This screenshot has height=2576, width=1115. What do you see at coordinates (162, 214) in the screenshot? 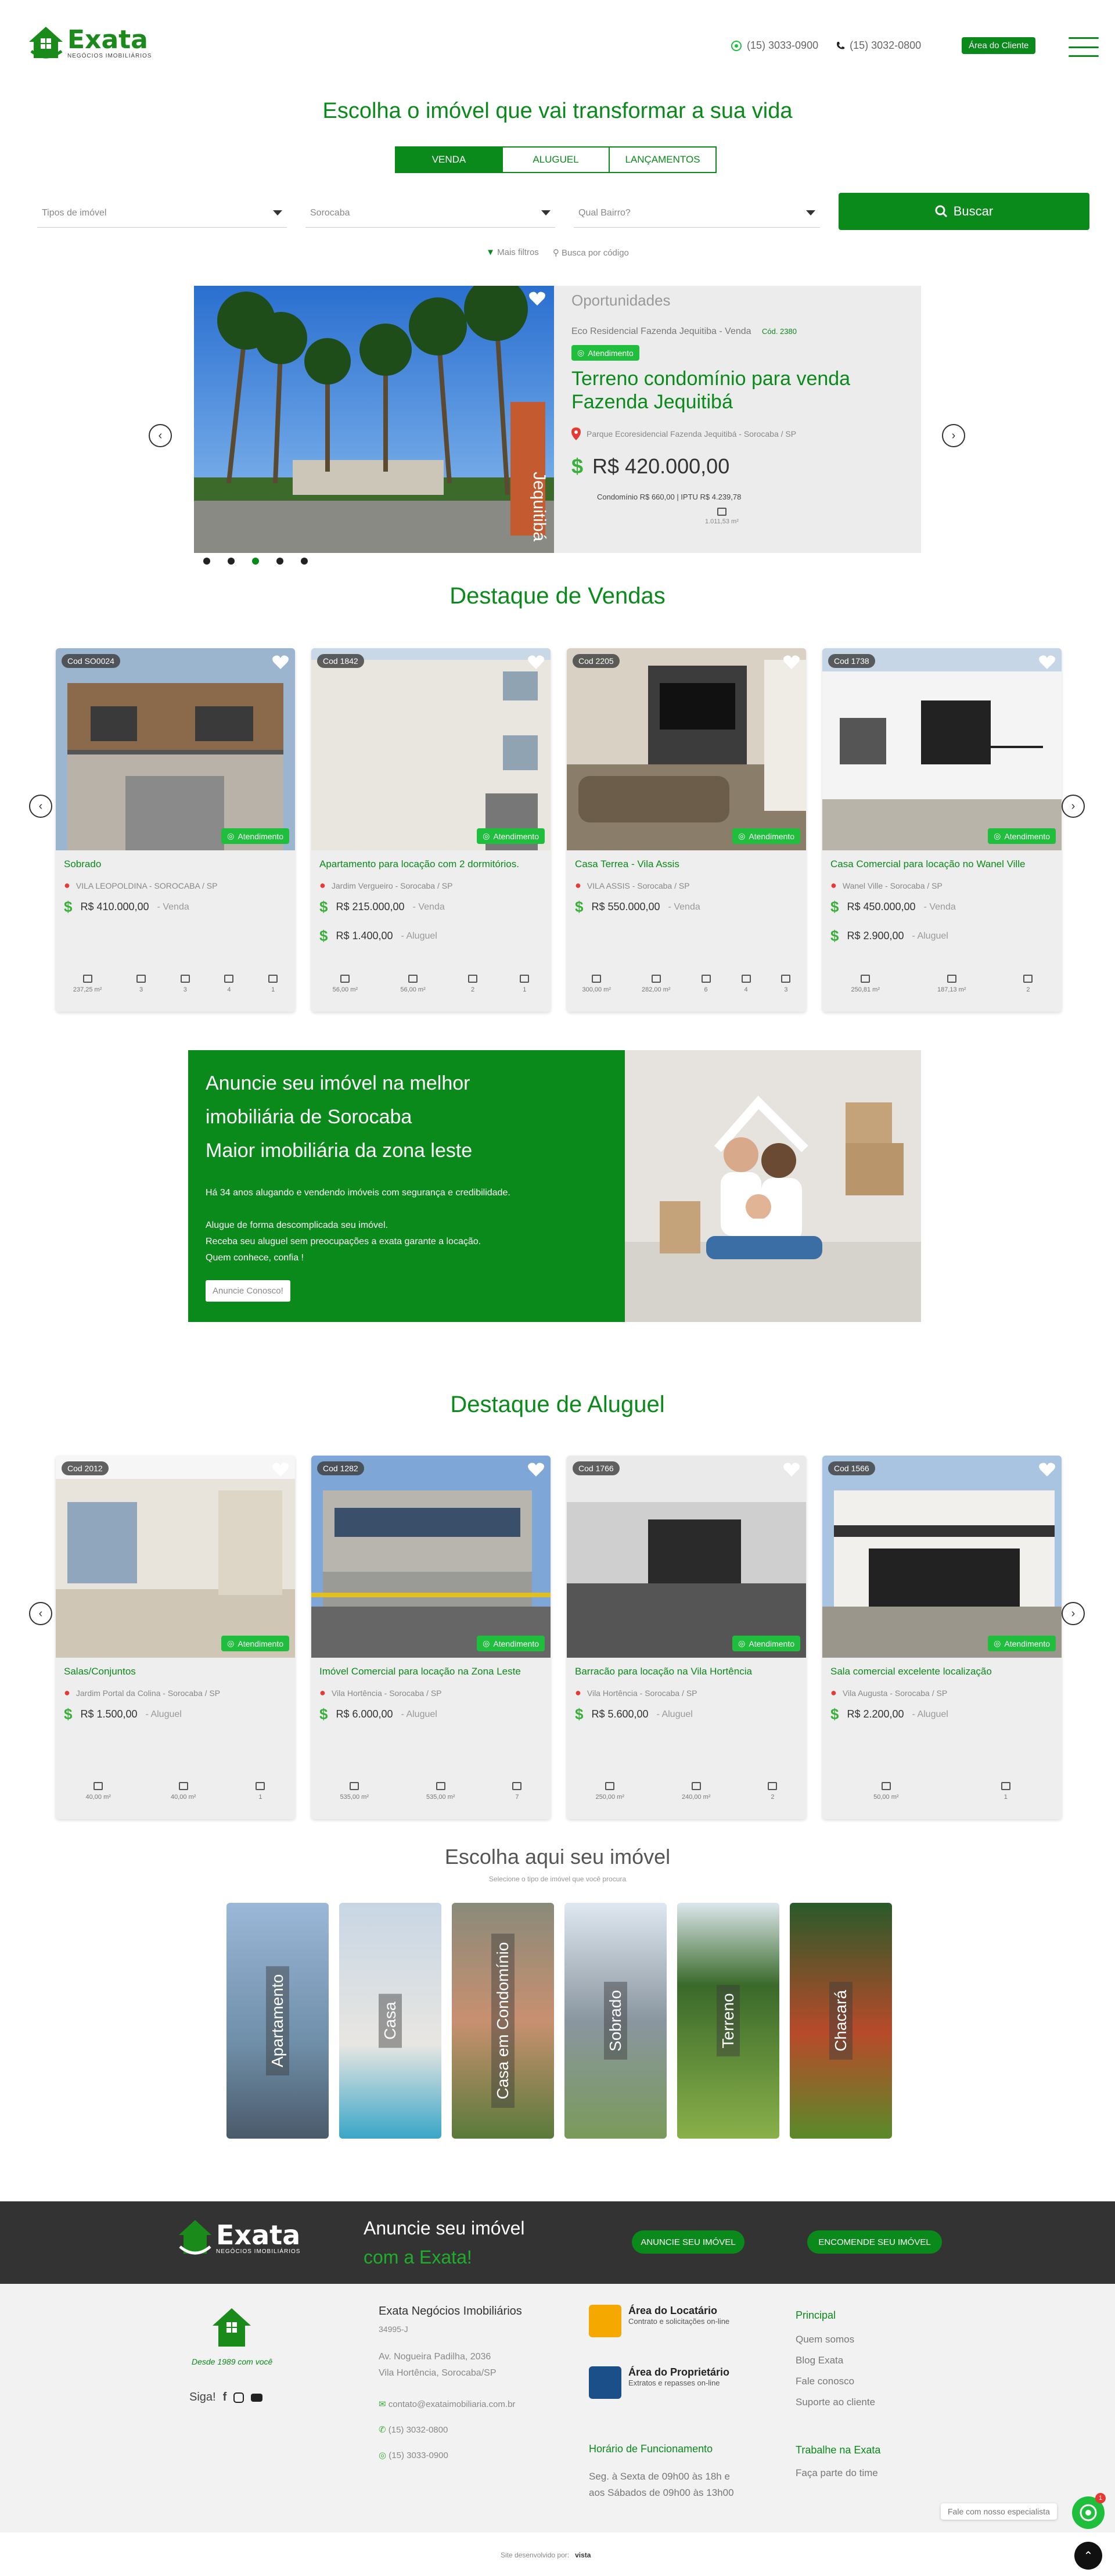
I see `property-type-select: Tipos de imóvel` at bounding box center [162, 214].